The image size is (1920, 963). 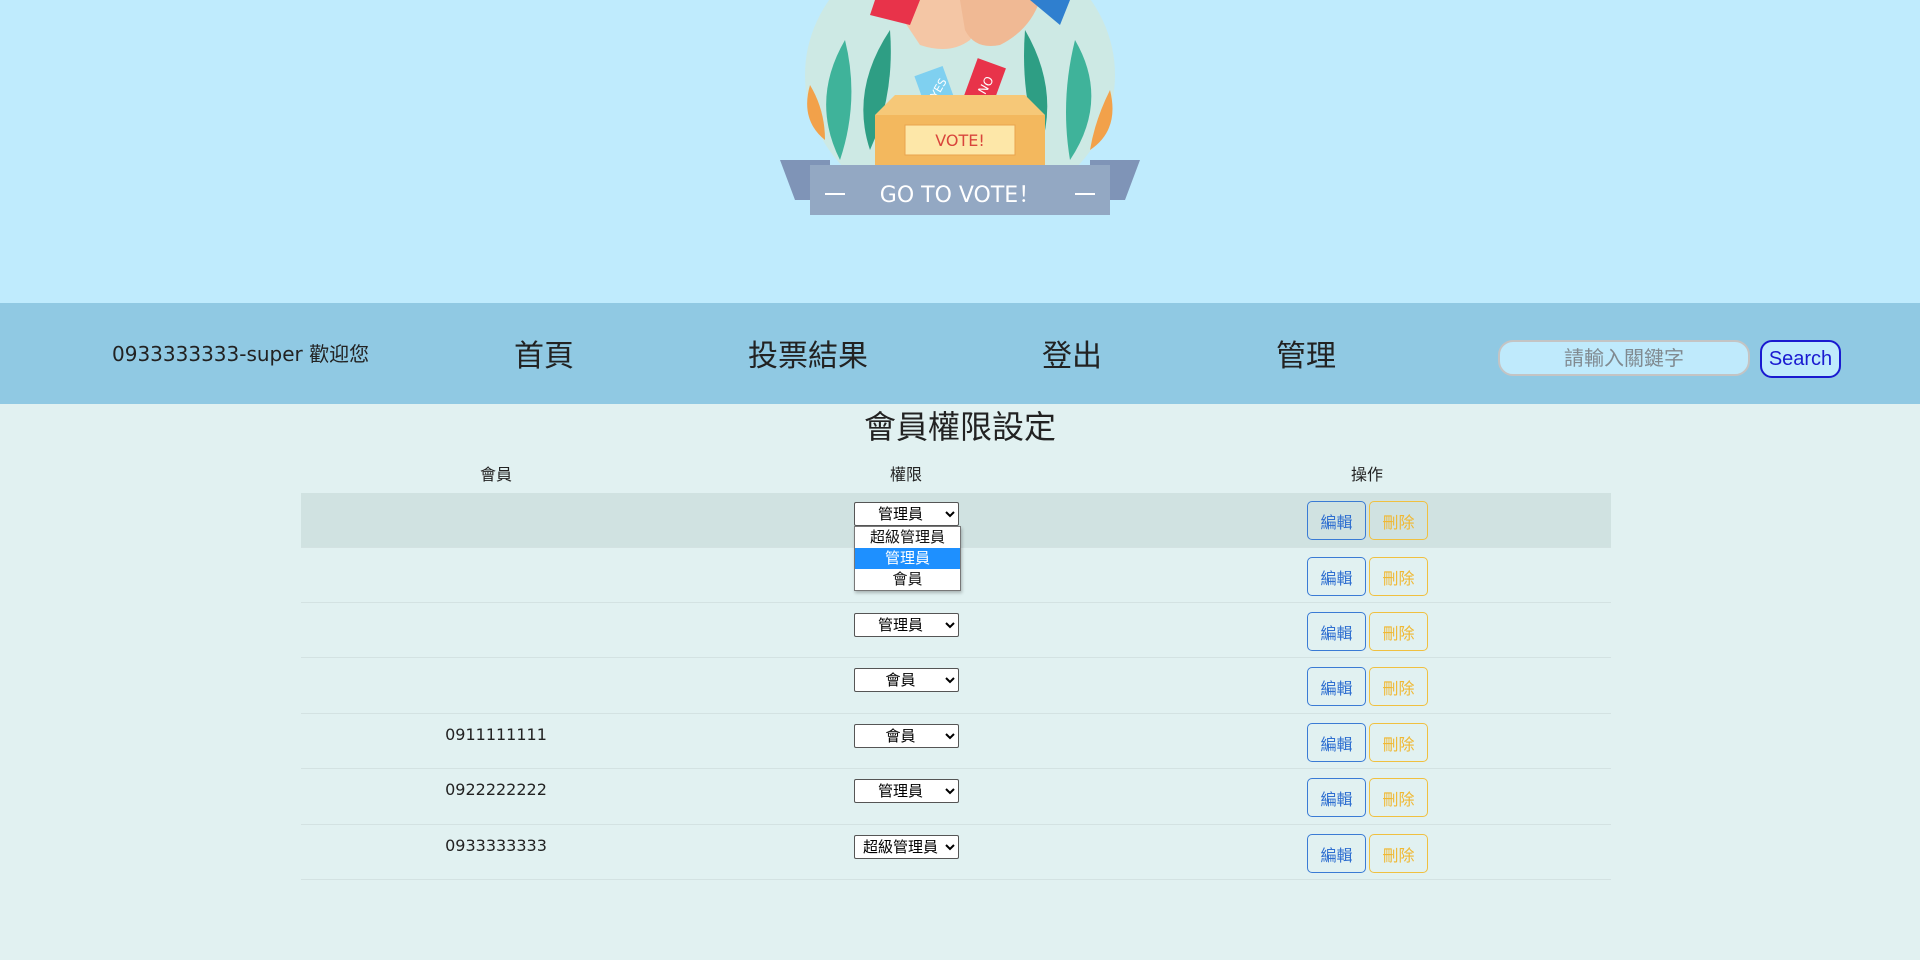 I want to click on search-button: Search, so click(x=1800, y=359).